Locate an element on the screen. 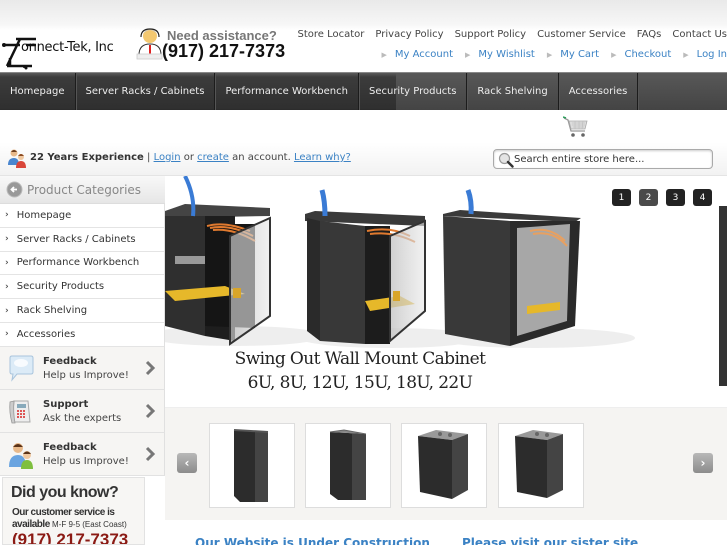 This screenshot has width=727, height=545. checkout-label: Checkout is located at coordinates (648, 54).